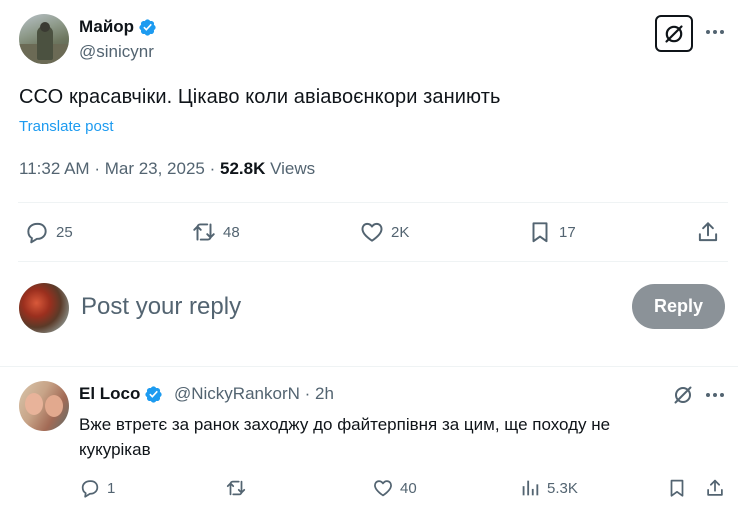 This screenshot has height=515, width=738. I want to click on more-options-button, so click(715, 32).